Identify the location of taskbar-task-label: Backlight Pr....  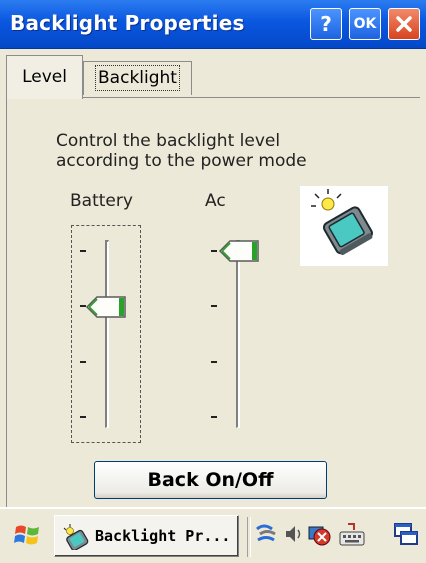
(163, 536).